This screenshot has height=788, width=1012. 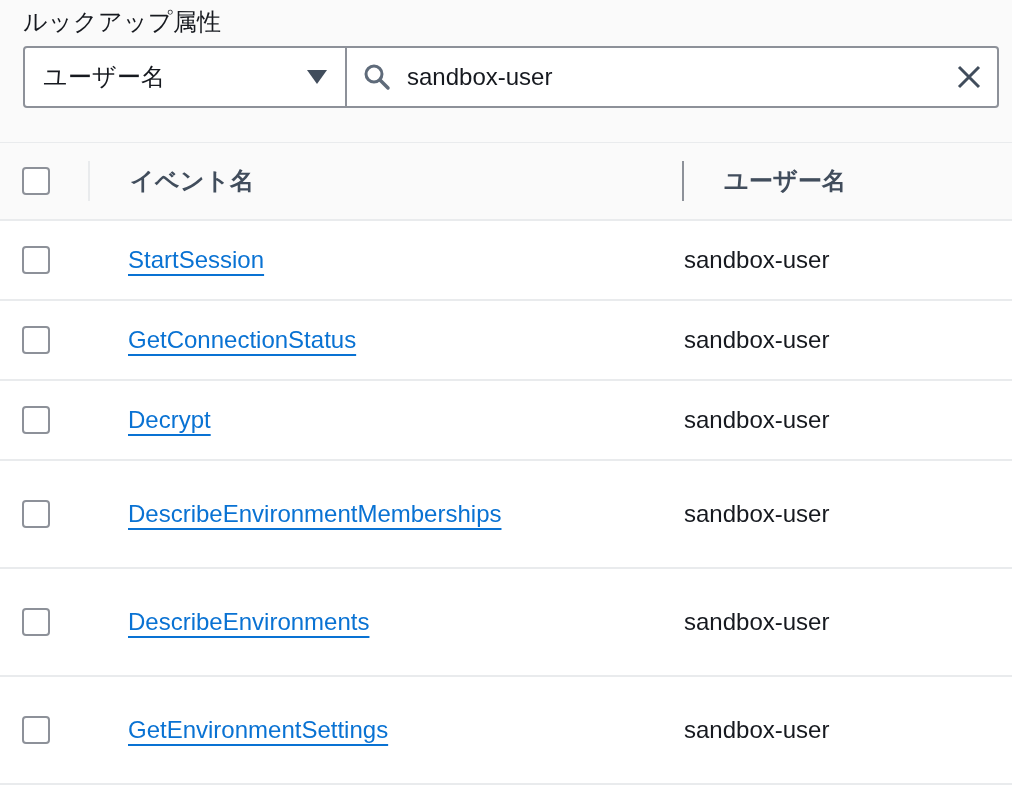 I want to click on event-name-link: GetEnvironmentSettings, so click(x=258, y=729).